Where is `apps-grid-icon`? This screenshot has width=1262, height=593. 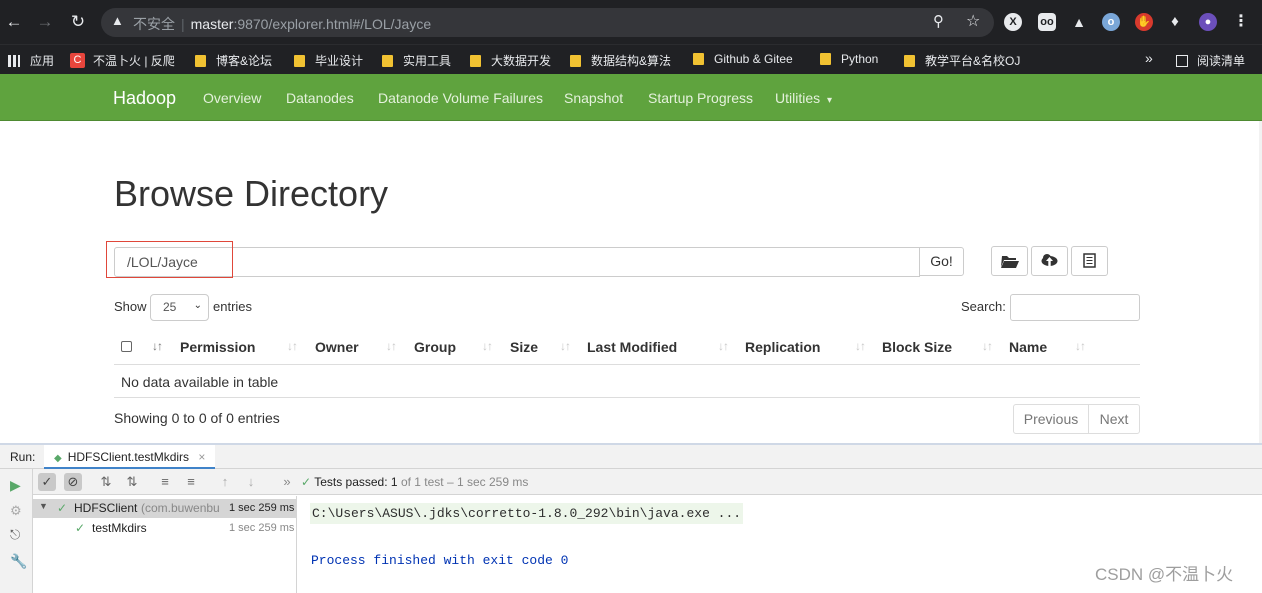
apps-grid-icon is located at coordinates (14, 60).